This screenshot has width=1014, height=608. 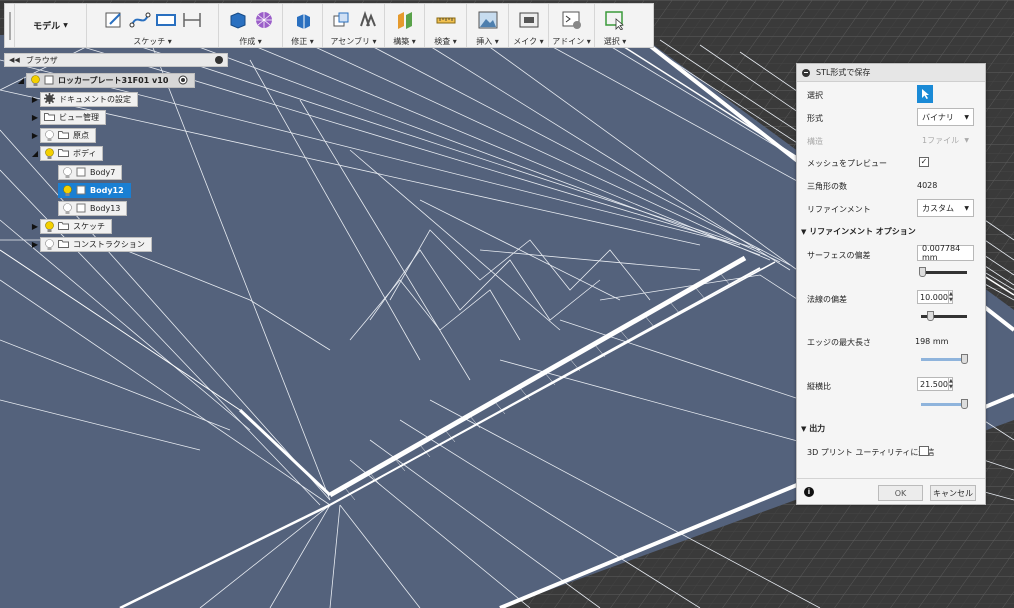 I want to click on send-to-print-utility-label: 3D プリント ユーティリティに送信, so click(x=871, y=452).